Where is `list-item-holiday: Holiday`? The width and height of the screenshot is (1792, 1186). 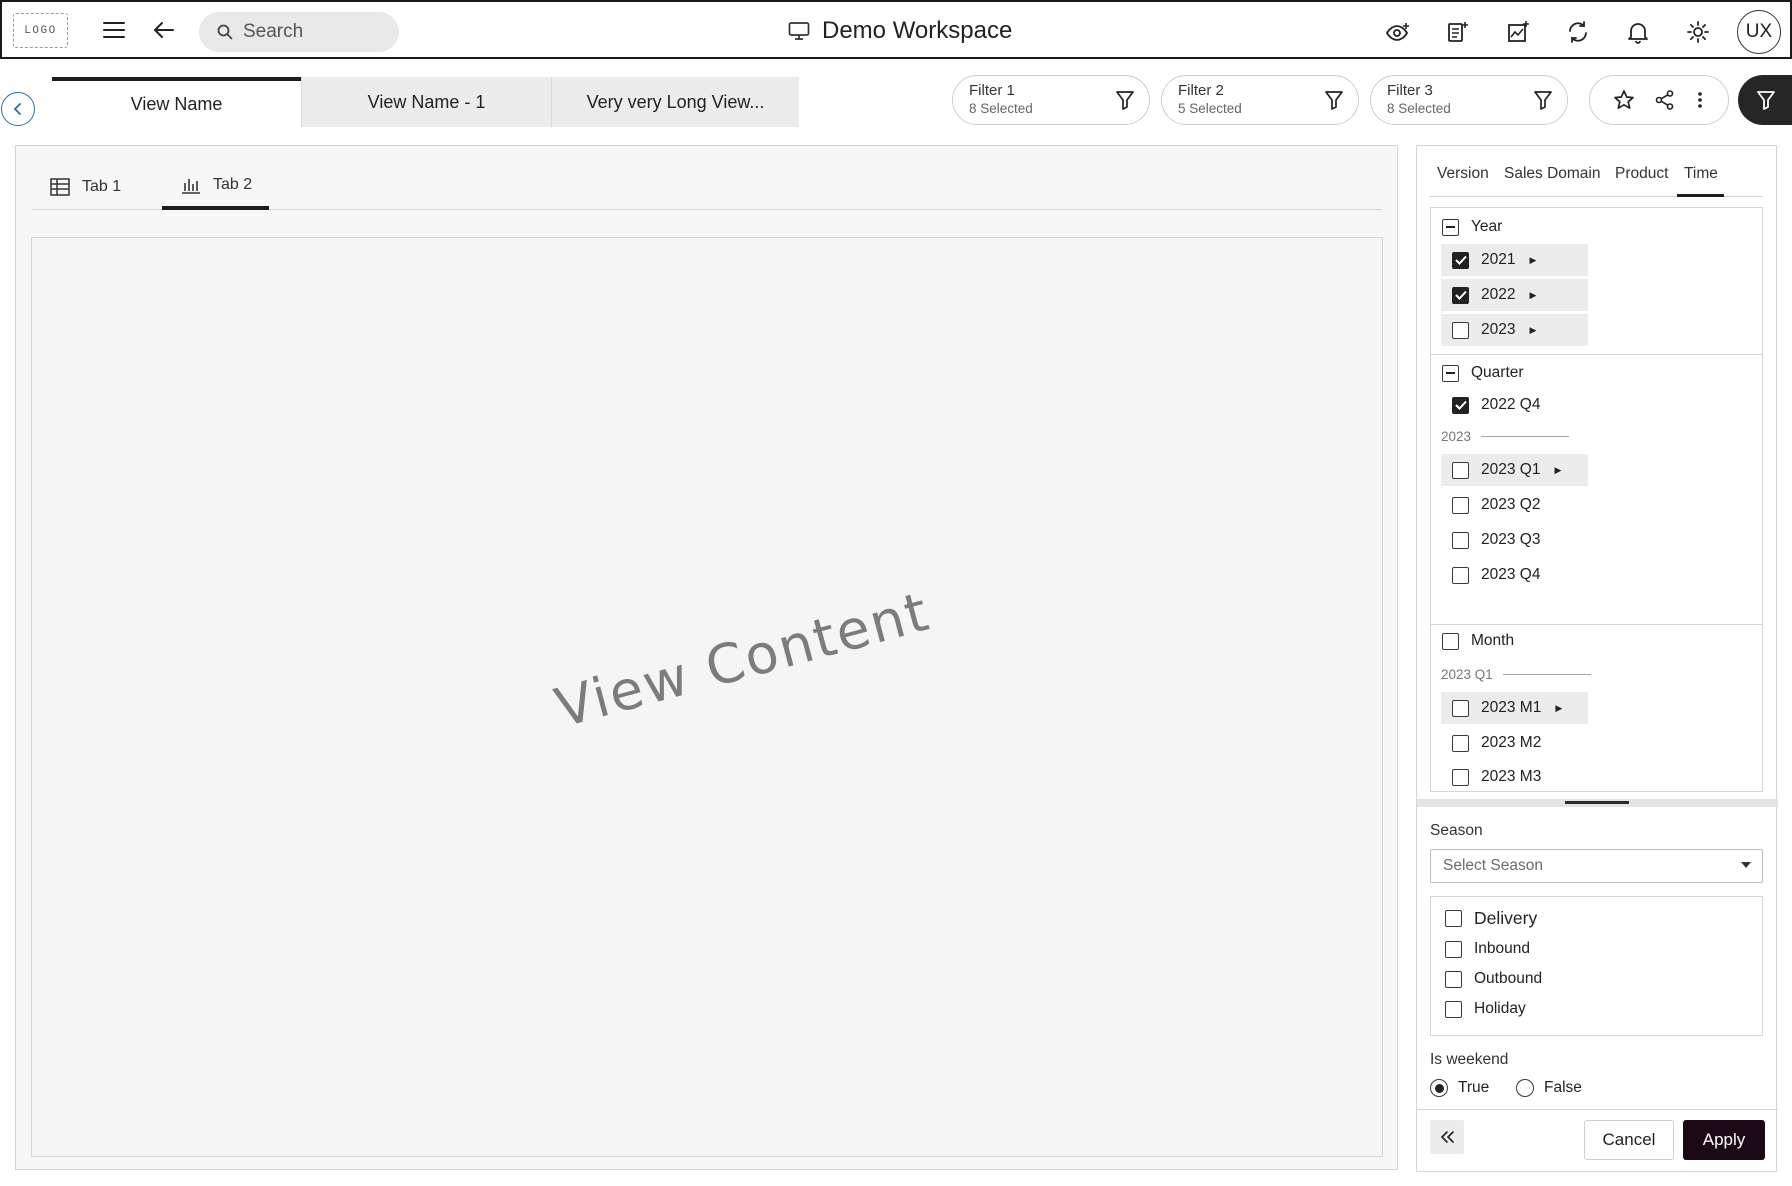
list-item-holiday: Holiday is located at coordinates (1485, 1009).